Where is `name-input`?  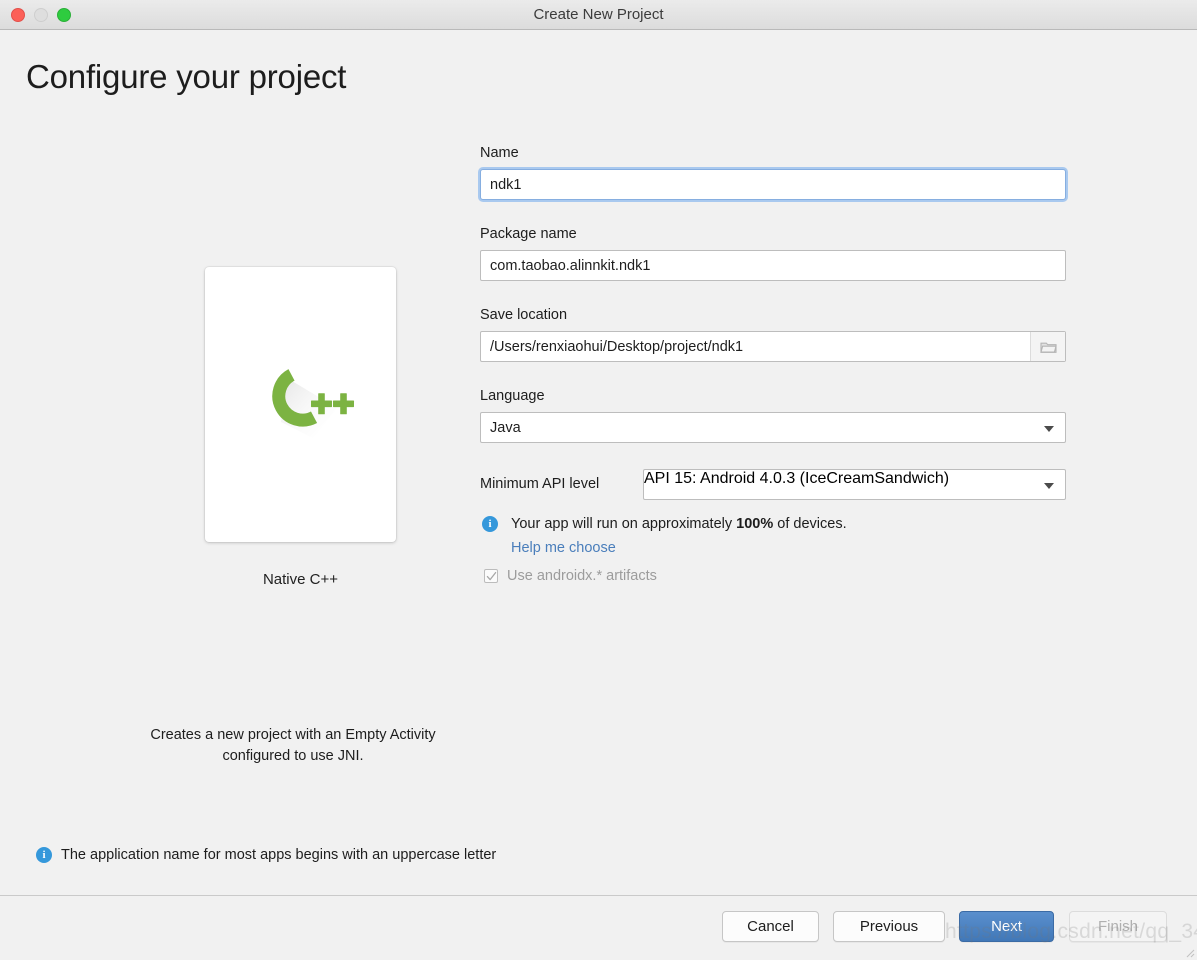
name-input is located at coordinates (773, 184).